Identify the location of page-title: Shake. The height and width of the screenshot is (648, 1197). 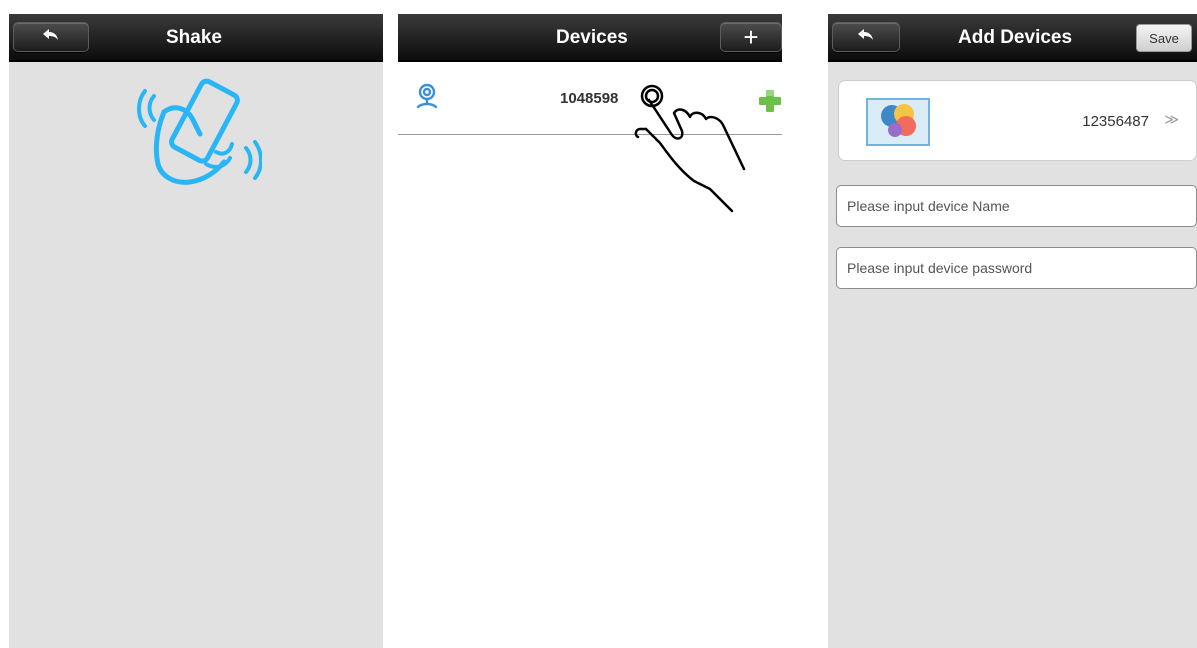
(194, 37).